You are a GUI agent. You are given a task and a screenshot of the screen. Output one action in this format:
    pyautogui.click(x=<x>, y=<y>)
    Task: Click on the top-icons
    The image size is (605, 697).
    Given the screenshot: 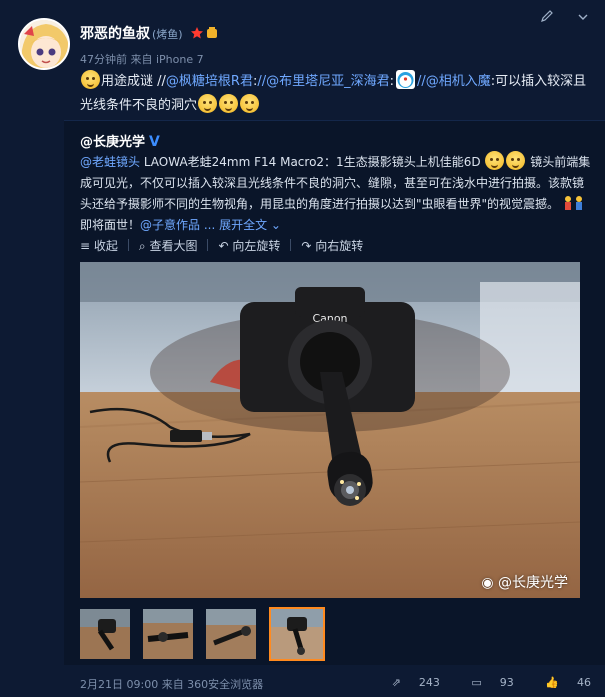 What is the action you would take?
    pyautogui.click(x=555, y=17)
    